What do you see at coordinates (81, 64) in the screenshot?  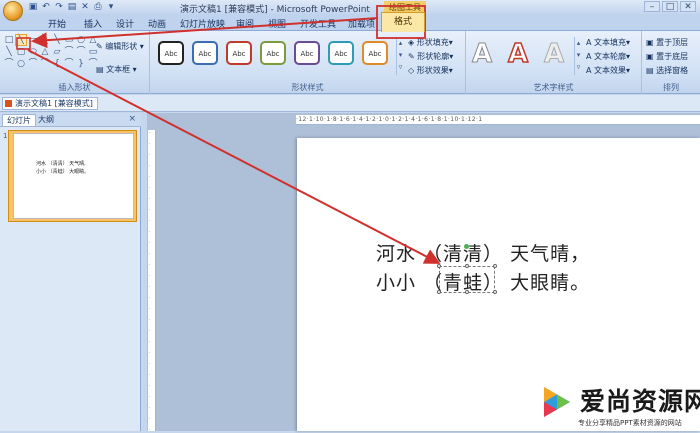 I see `shape-icon: }` at bounding box center [81, 64].